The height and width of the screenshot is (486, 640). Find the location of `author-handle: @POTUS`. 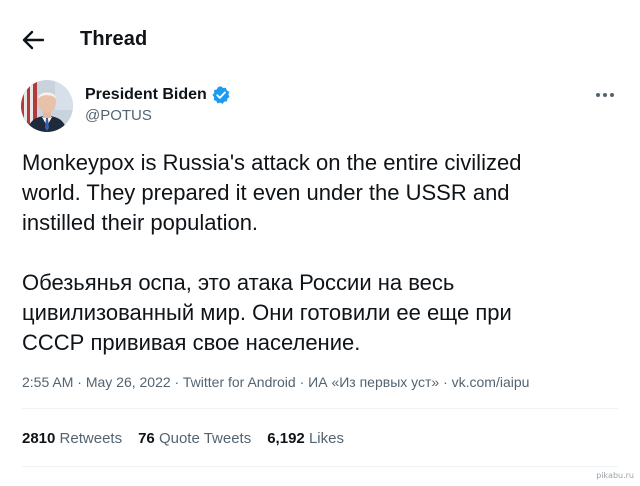

author-handle: @POTUS is located at coordinates (118, 115).